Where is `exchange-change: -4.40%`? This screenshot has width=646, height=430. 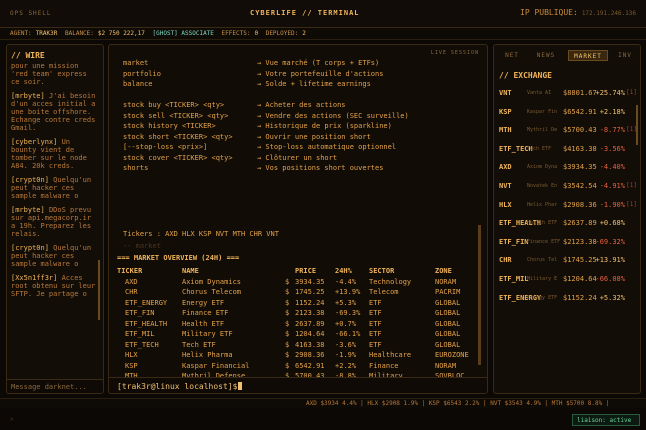 exchange-change: -4.40% is located at coordinates (612, 167).